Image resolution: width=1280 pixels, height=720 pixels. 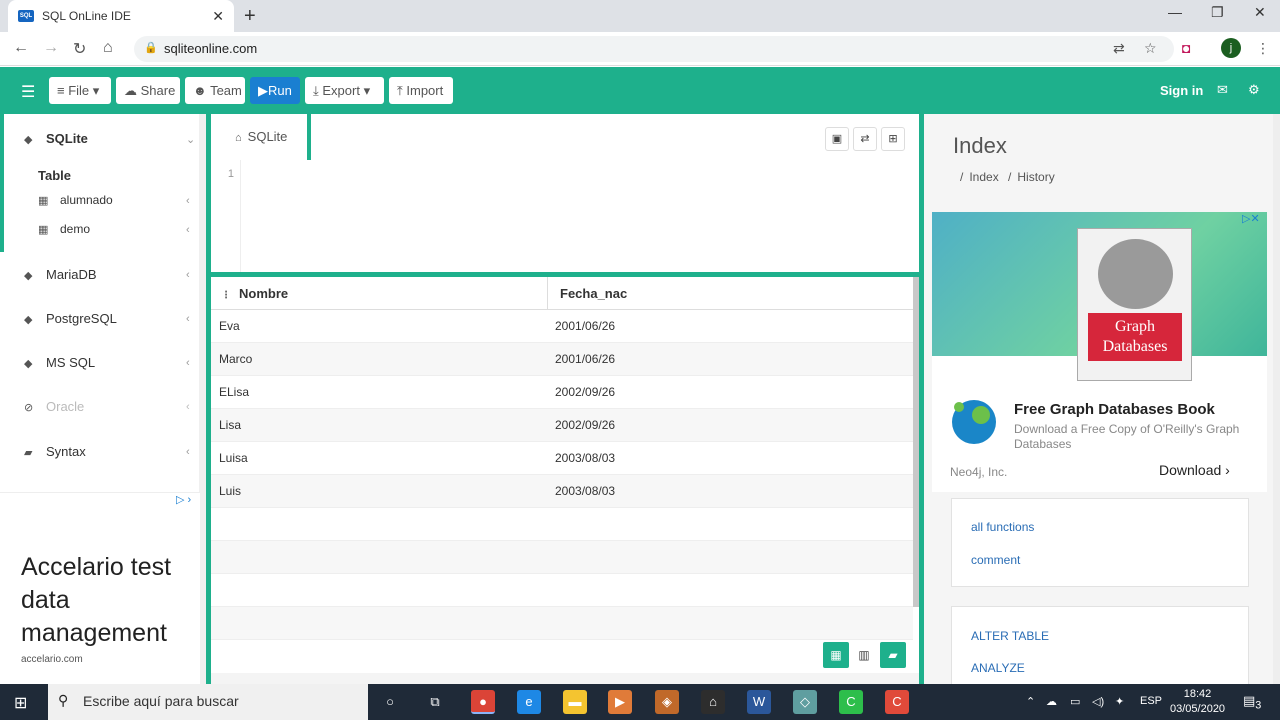 What do you see at coordinates (893, 655) in the screenshot?
I see `text-view-icon: ▰` at bounding box center [893, 655].